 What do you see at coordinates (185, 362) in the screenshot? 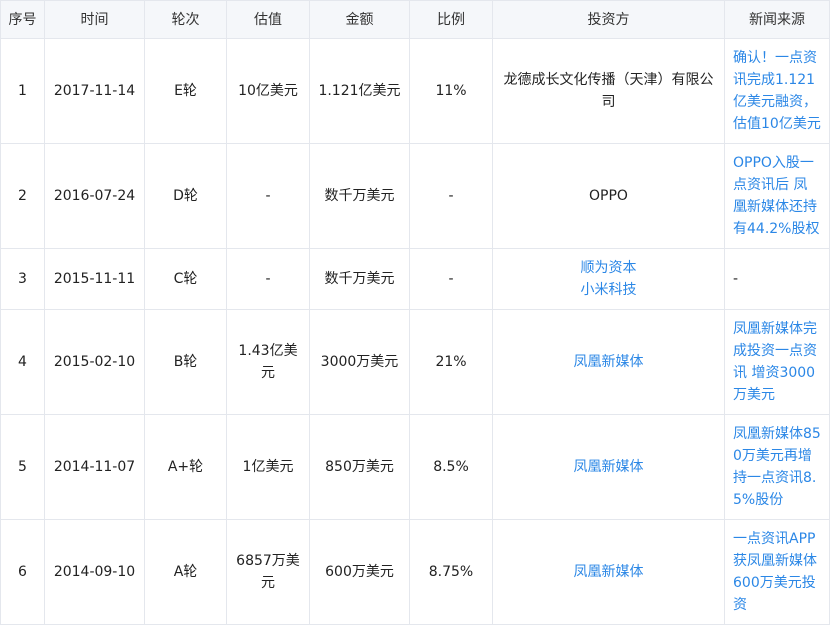
I see `cell-round: B轮` at bounding box center [185, 362].